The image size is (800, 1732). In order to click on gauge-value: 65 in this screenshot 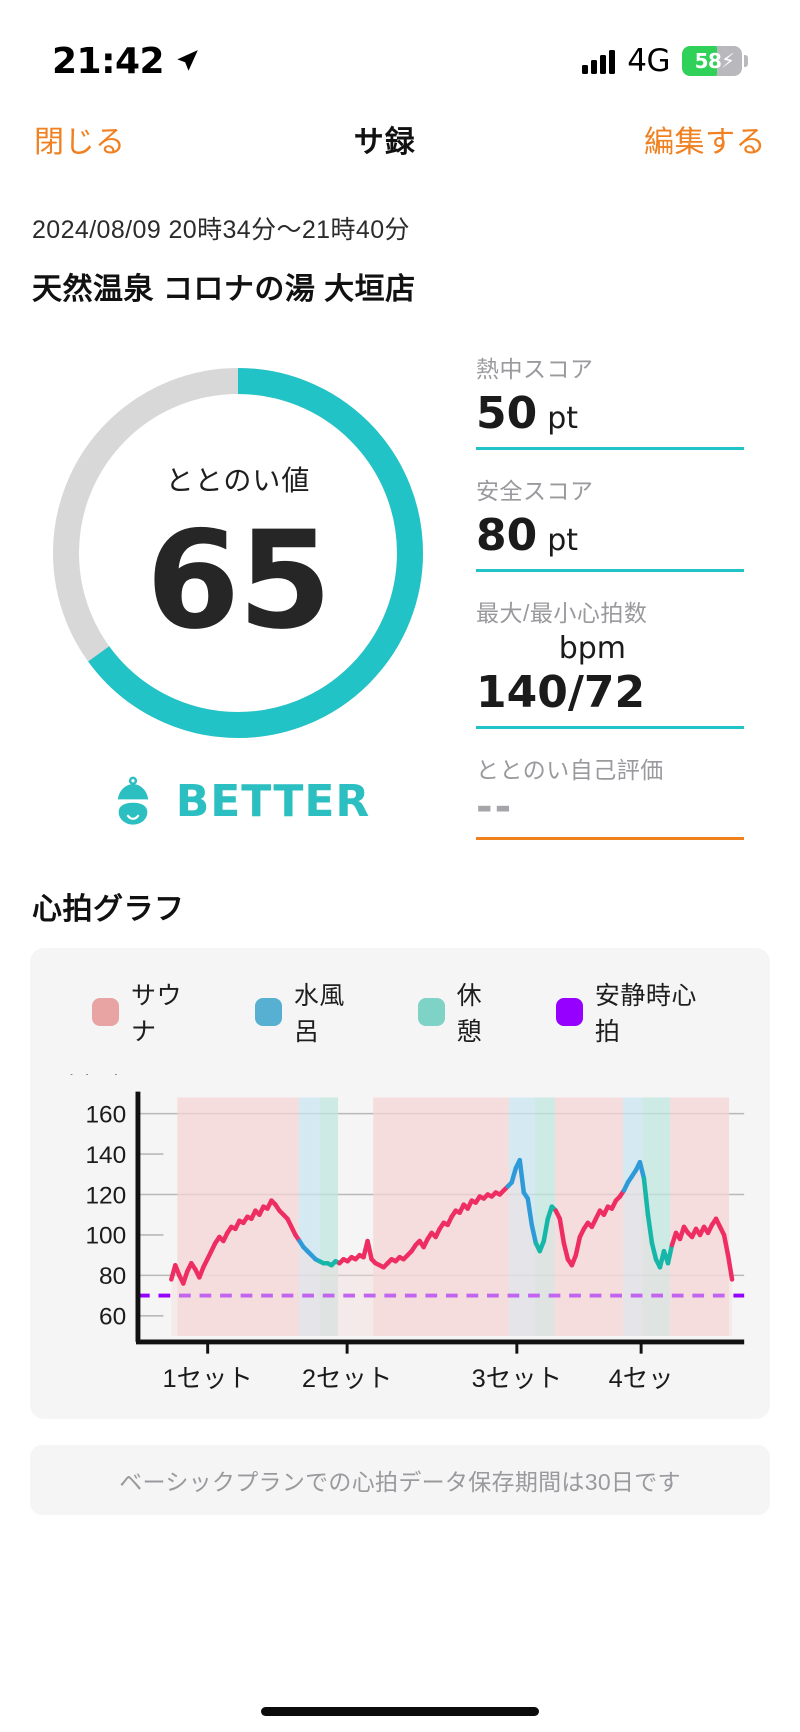, I will do `click(239, 580)`.